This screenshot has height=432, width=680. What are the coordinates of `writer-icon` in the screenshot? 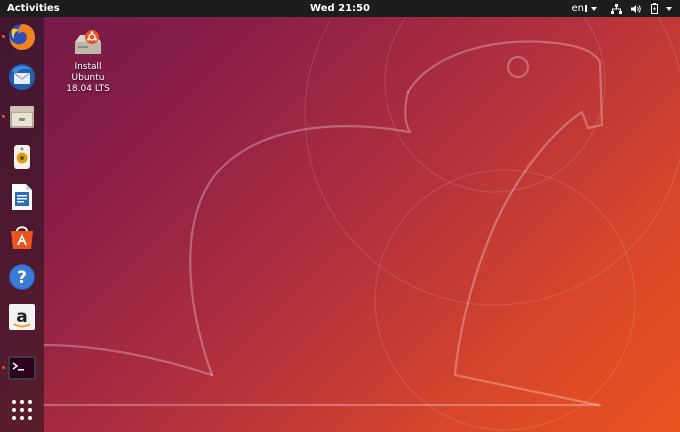 It's located at (22, 197).